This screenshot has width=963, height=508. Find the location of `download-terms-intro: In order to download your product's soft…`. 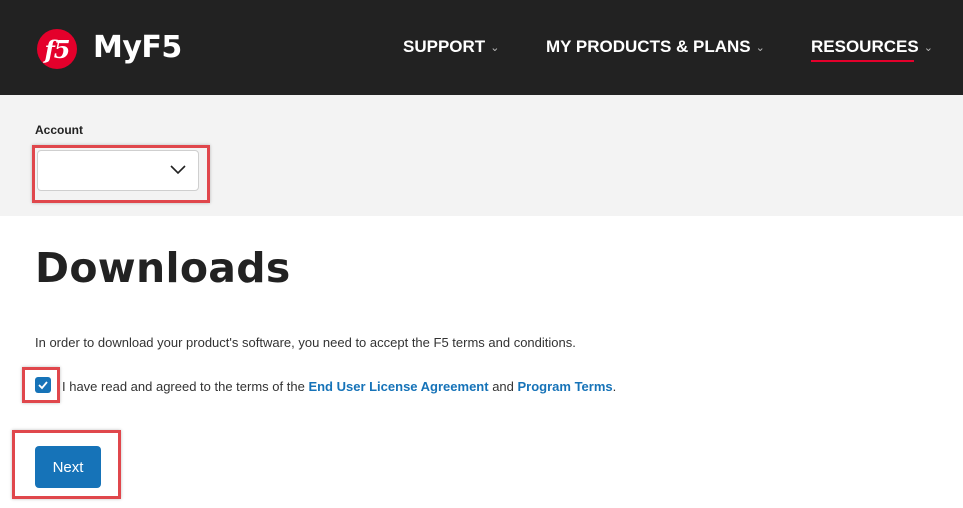

download-terms-intro: In order to download your product's soft… is located at coordinates (305, 342).